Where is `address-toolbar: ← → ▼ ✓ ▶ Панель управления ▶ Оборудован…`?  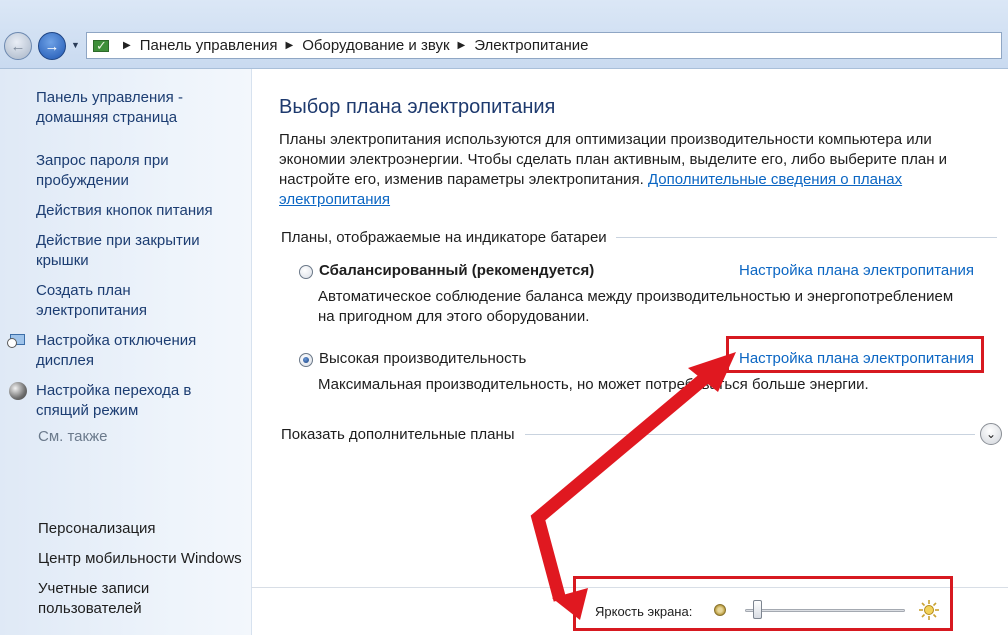
address-toolbar: ← → ▼ ✓ ▶ Панель управления ▶ Оборудован… is located at coordinates (504, 34).